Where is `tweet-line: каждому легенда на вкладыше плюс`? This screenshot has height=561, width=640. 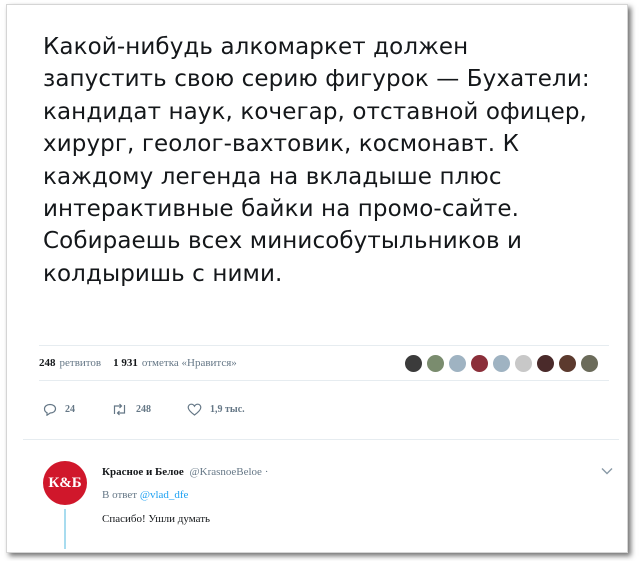
tweet-line: каждому легенда на вкладыше плюс is located at coordinates (272, 176).